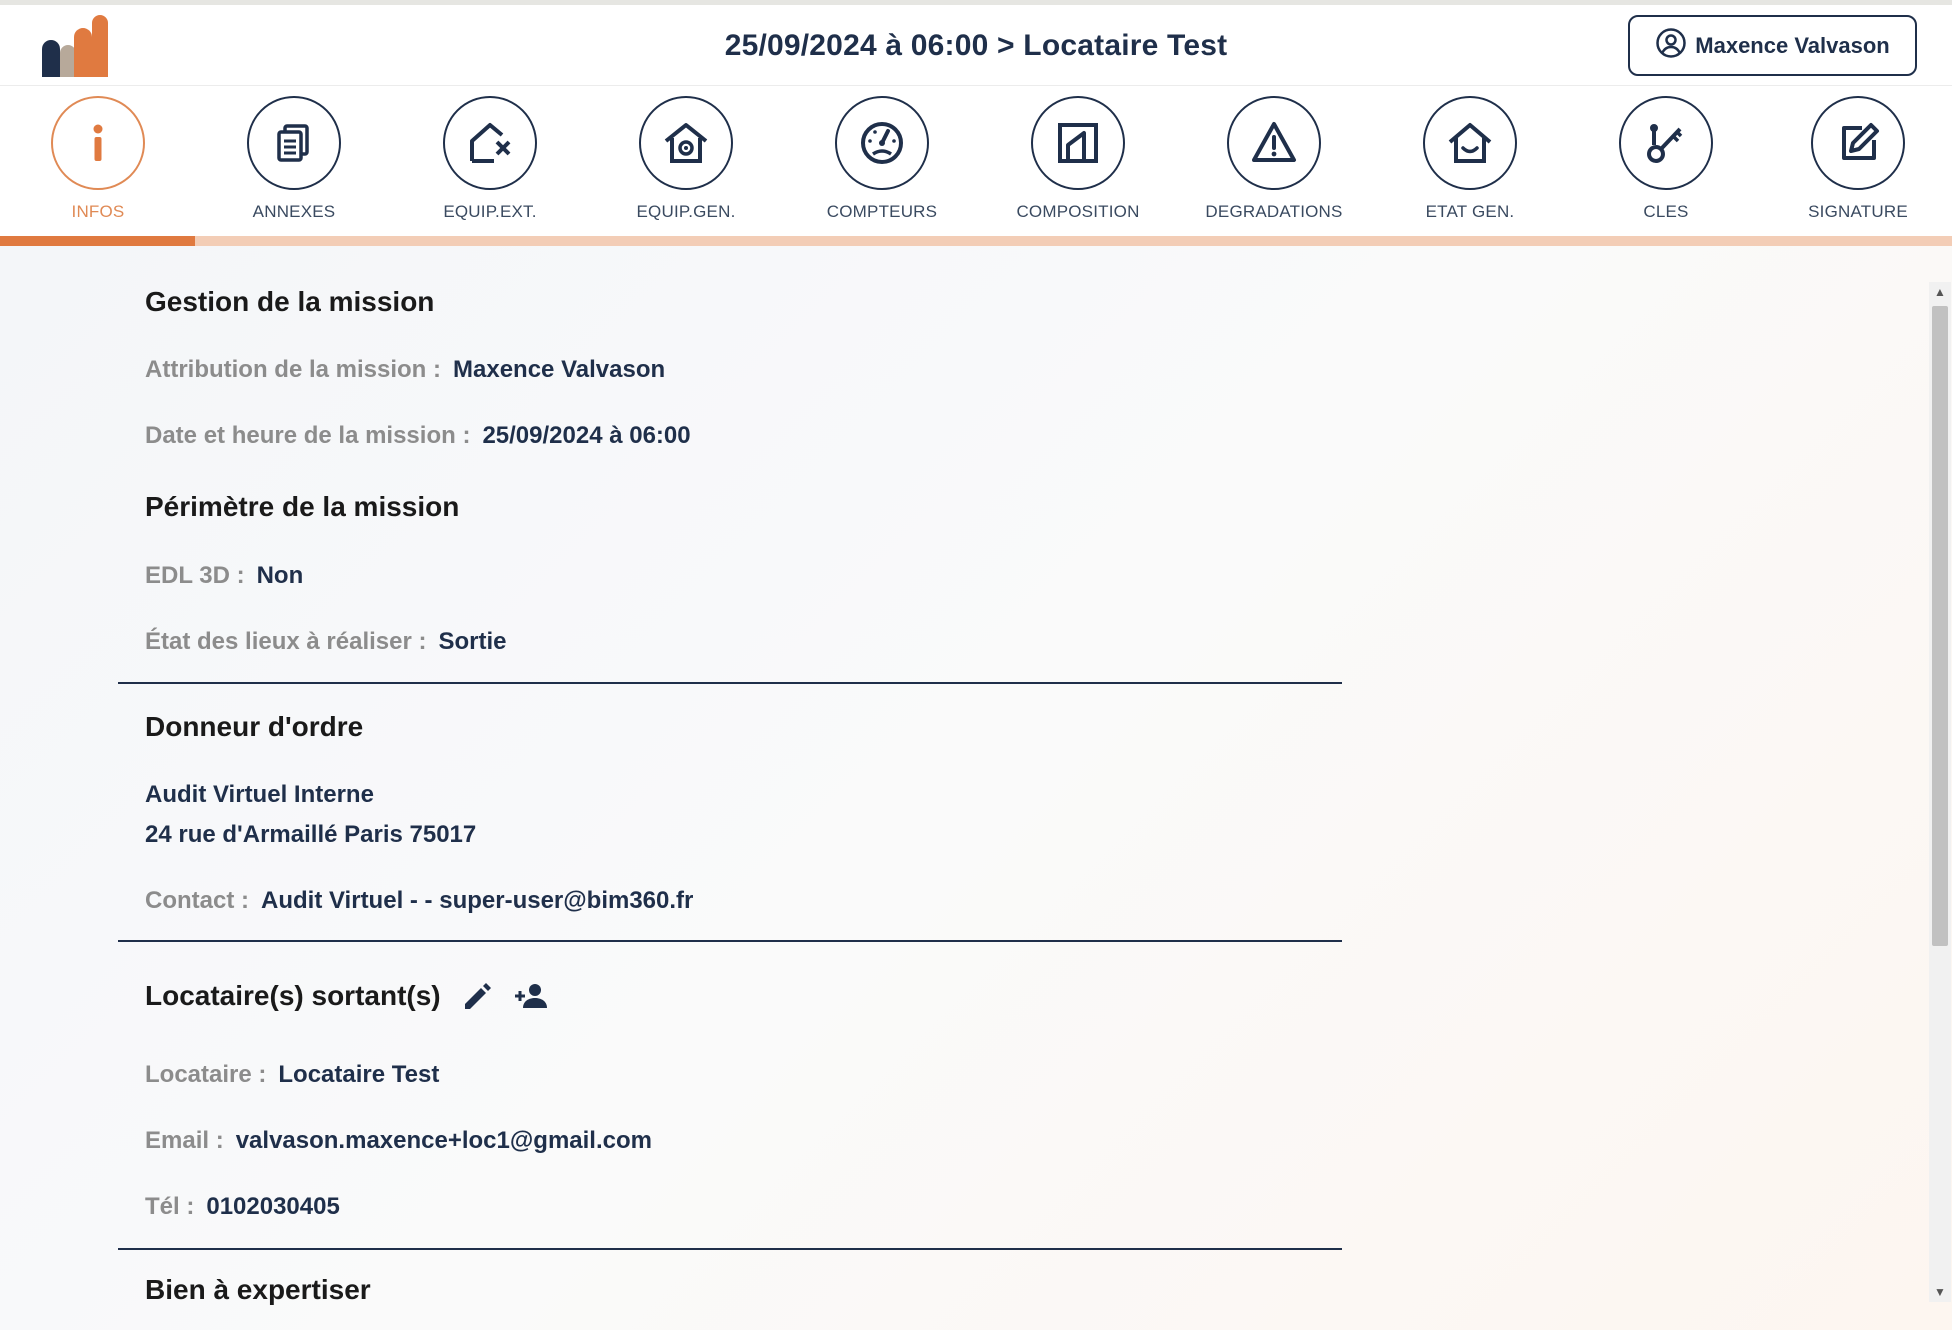 This screenshot has width=1952, height=1330. Describe the element at coordinates (1666, 164) in the screenshot. I see `tab-cles: CLES` at that location.